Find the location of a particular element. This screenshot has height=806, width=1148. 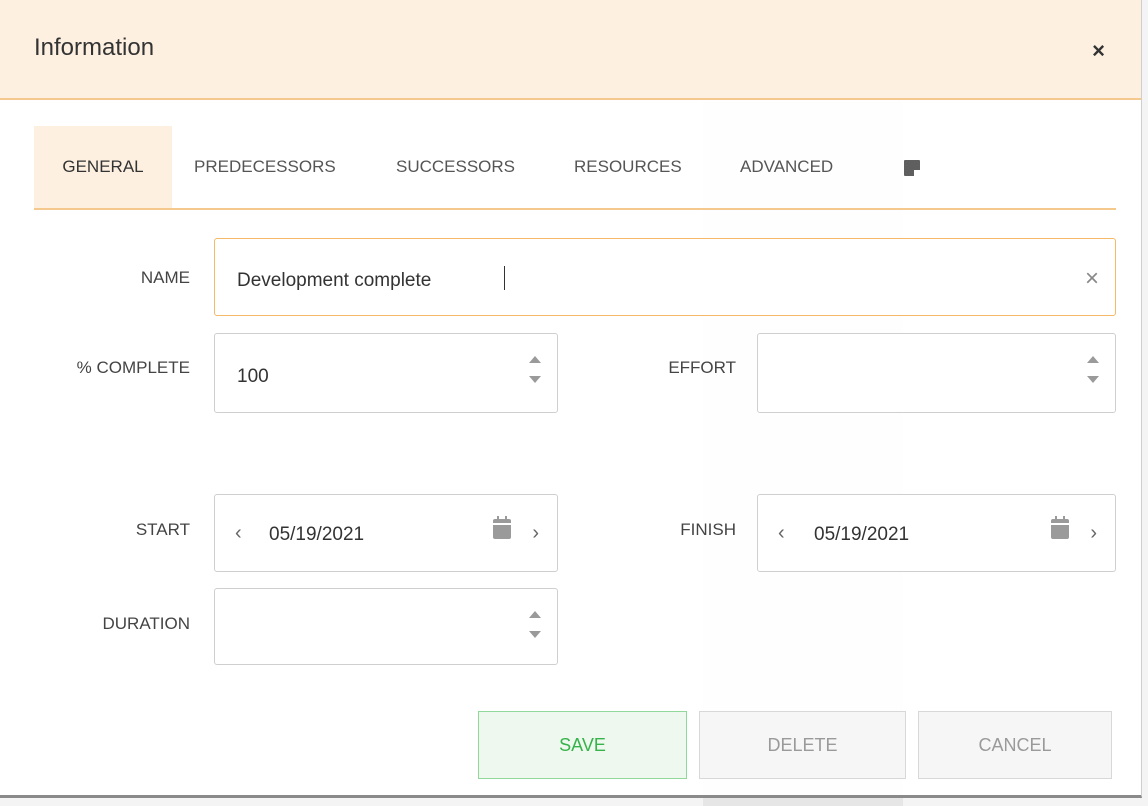

effort-spinner is located at coordinates (1093, 372).